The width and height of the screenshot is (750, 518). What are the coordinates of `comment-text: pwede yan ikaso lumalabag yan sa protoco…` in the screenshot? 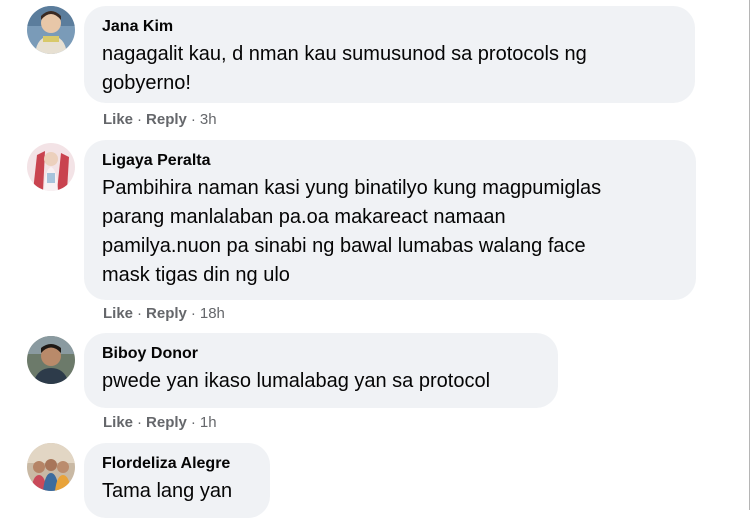 It's located at (296, 381).